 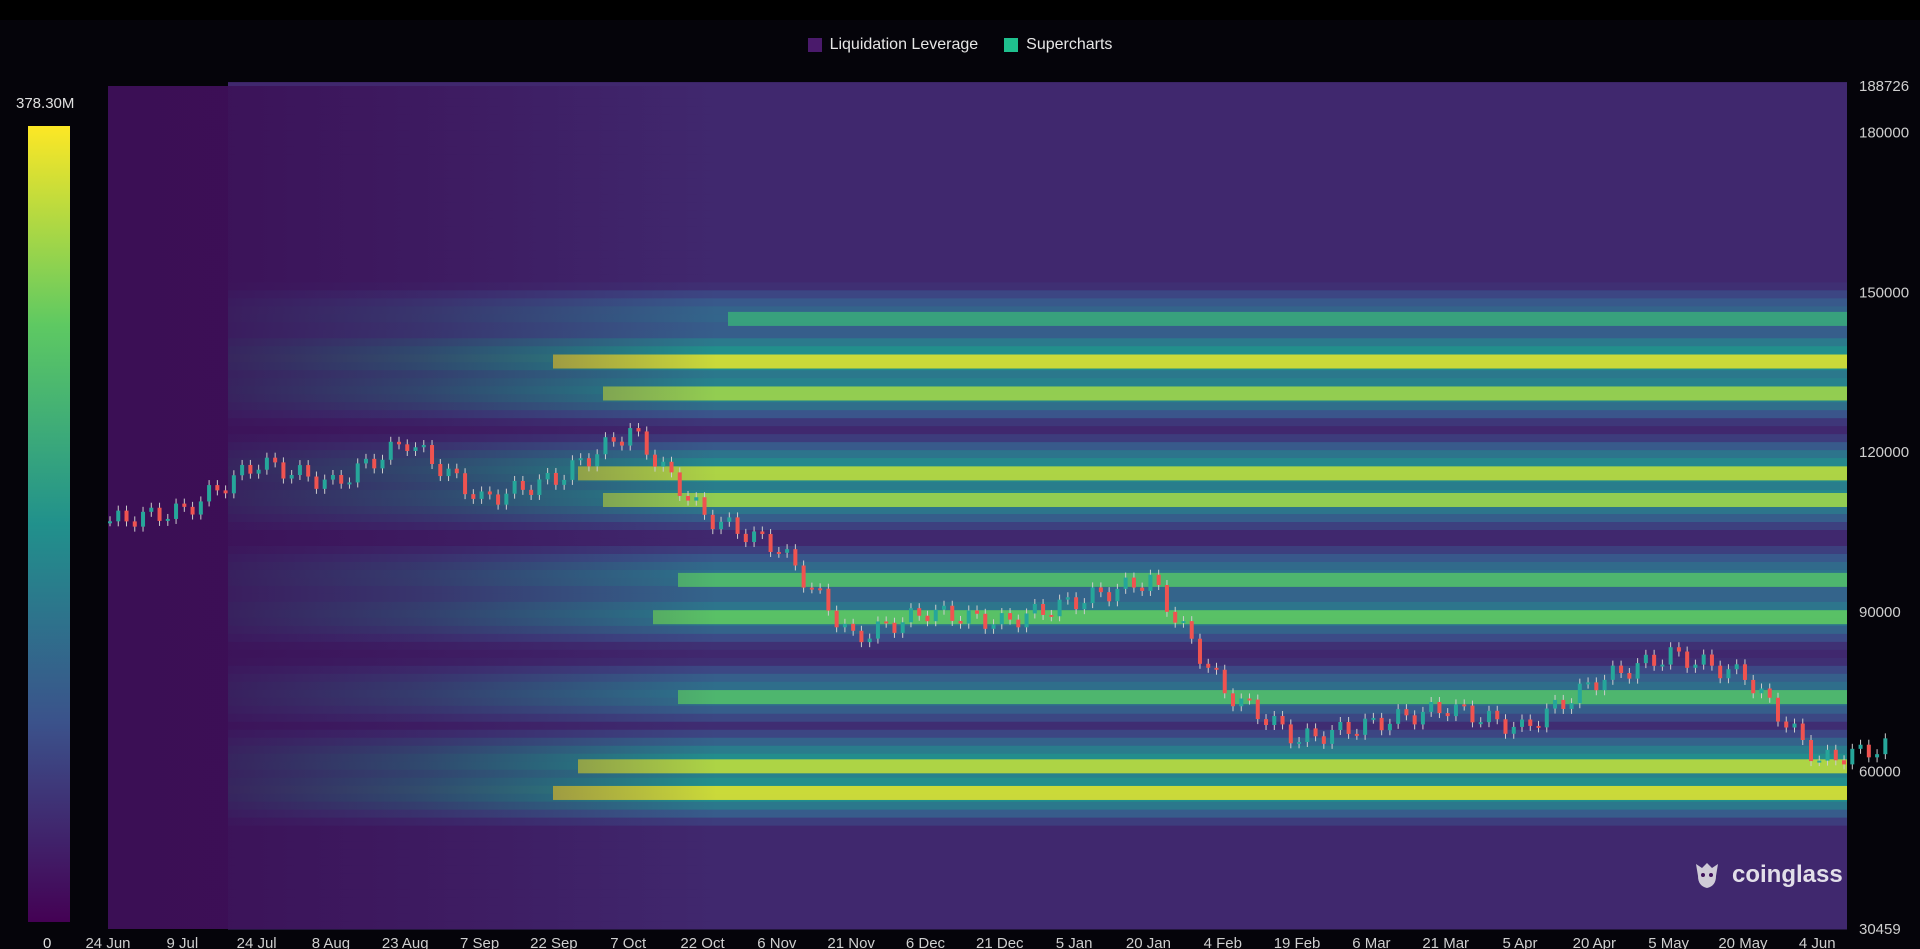 I want to click on x-tick-label: 5 Jan, so click(x=1074, y=942).